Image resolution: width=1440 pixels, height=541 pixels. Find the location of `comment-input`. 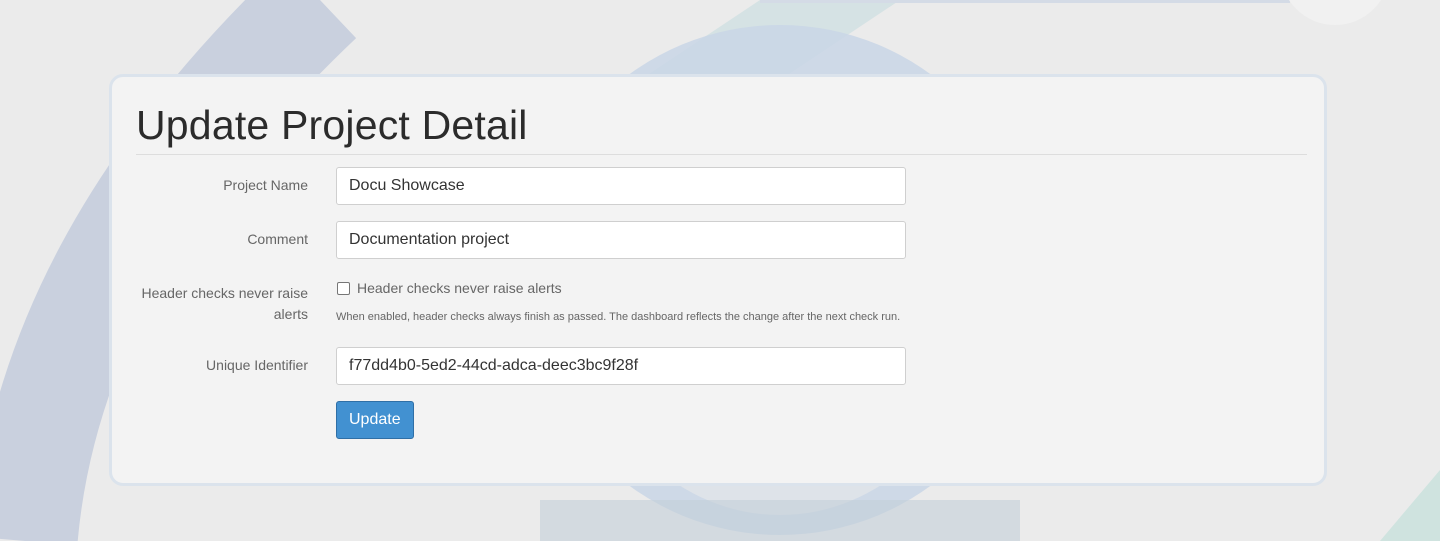

comment-input is located at coordinates (621, 240).